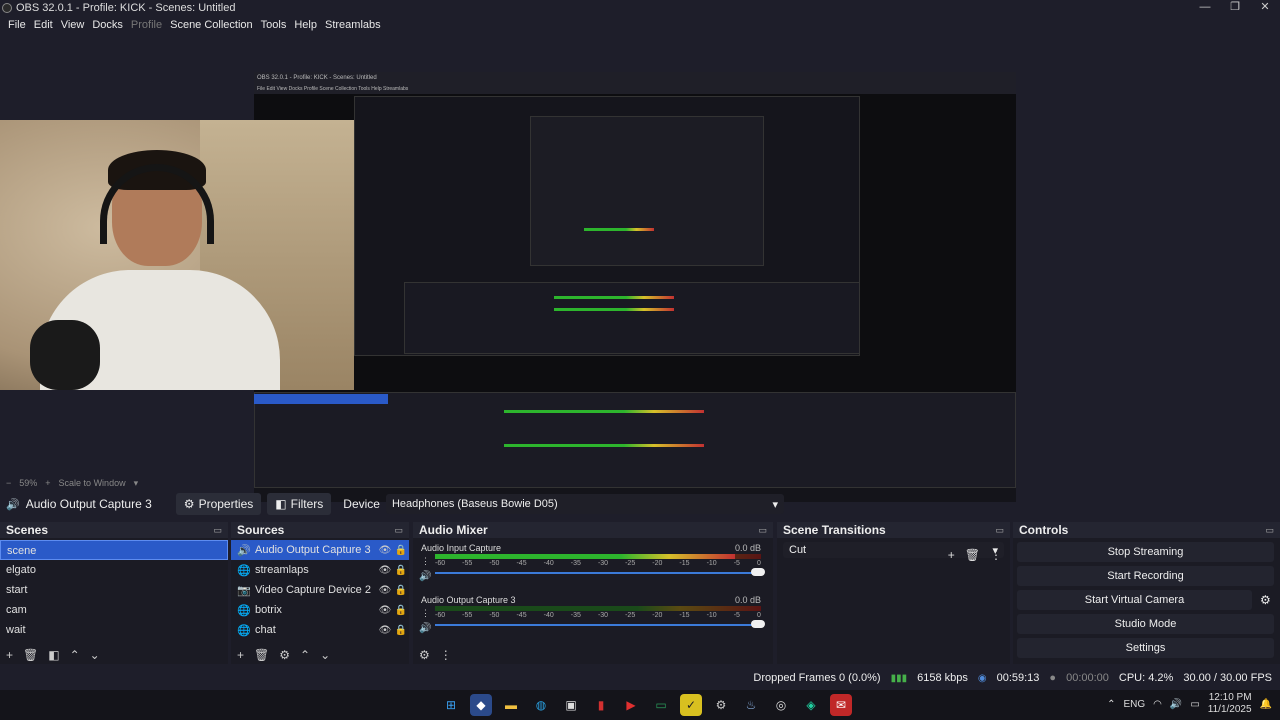  Describe the element at coordinates (107, 25) in the screenshot. I see `menu-docks: Docks` at that location.